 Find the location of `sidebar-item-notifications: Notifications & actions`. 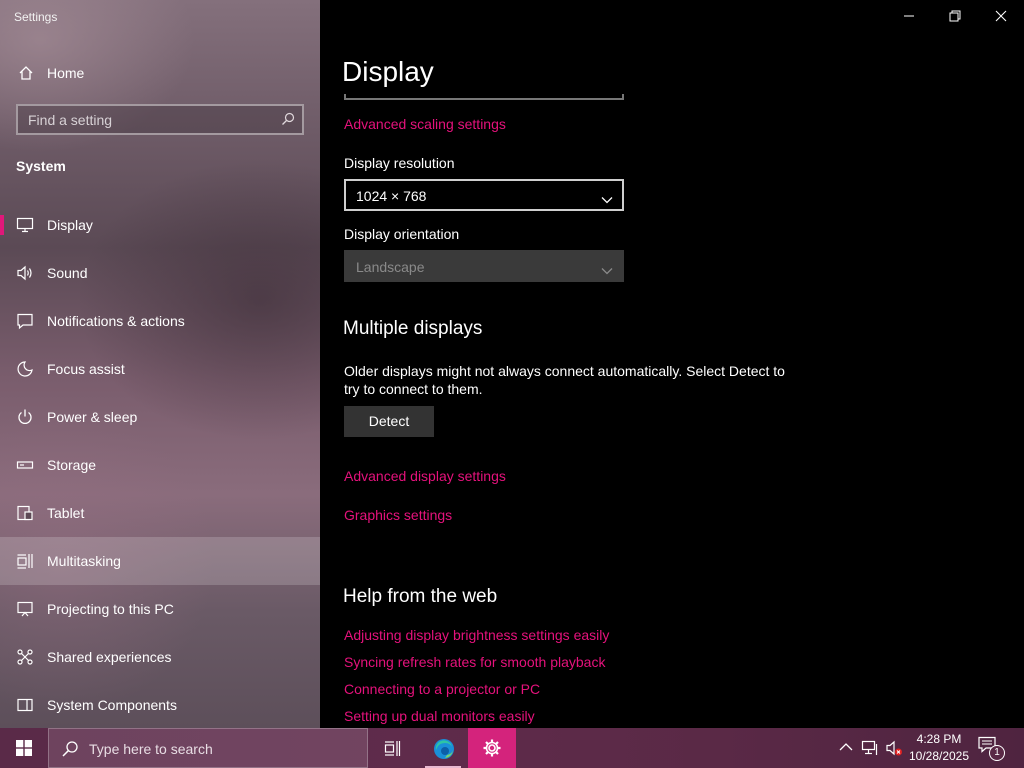

sidebar-item-notifications: Notifications & actions is located at coordinates (160, 321).